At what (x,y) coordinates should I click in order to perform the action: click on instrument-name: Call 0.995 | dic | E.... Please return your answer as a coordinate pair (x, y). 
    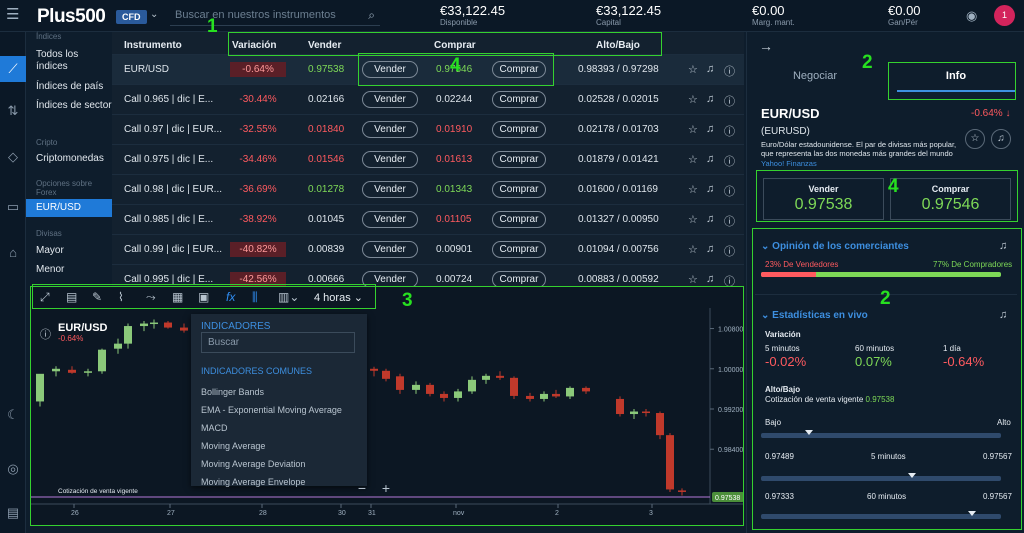
    Looking at the image, I should click on (168, 279).